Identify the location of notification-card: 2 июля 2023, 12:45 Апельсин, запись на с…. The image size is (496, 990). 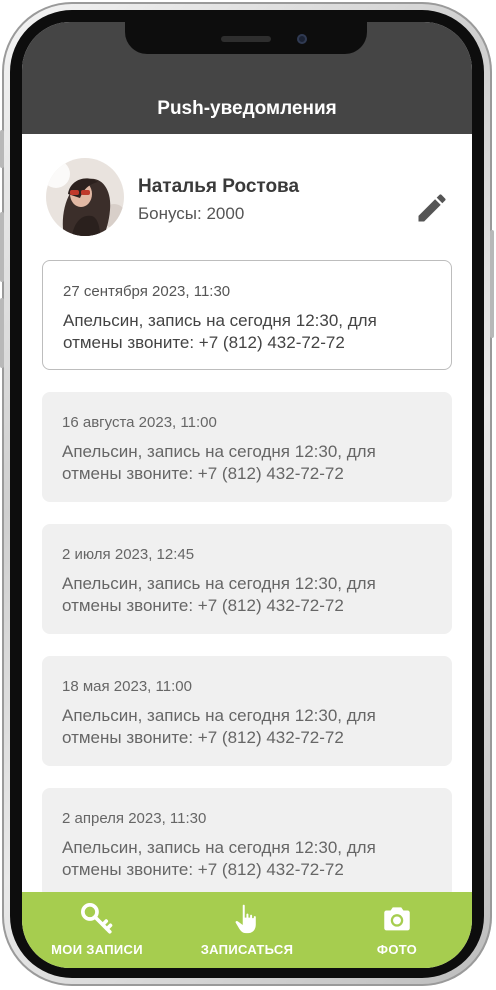
(247, 579).